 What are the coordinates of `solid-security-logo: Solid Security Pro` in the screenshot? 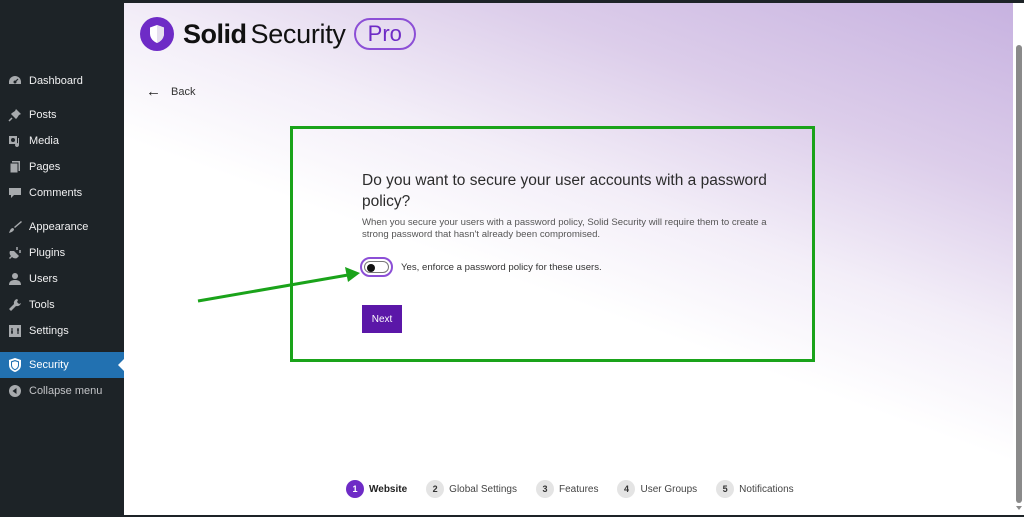 It's located at (278, 34).